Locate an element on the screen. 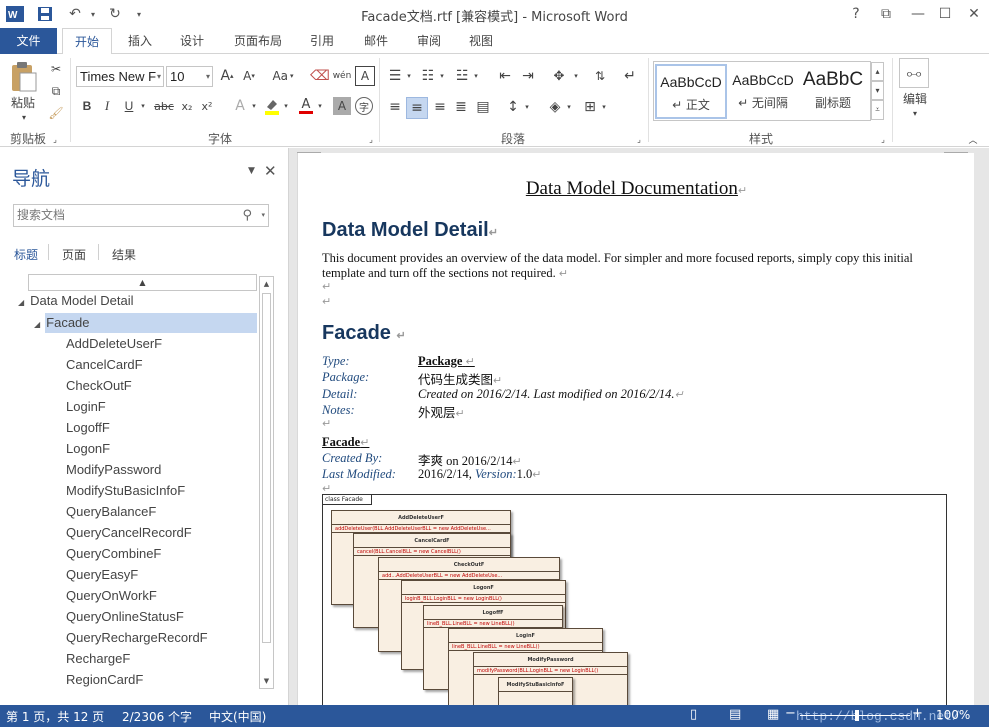 Image resolution: width=989 pixels, height=727 pixels. font-color-button: A is located at coordinates (306, 106).